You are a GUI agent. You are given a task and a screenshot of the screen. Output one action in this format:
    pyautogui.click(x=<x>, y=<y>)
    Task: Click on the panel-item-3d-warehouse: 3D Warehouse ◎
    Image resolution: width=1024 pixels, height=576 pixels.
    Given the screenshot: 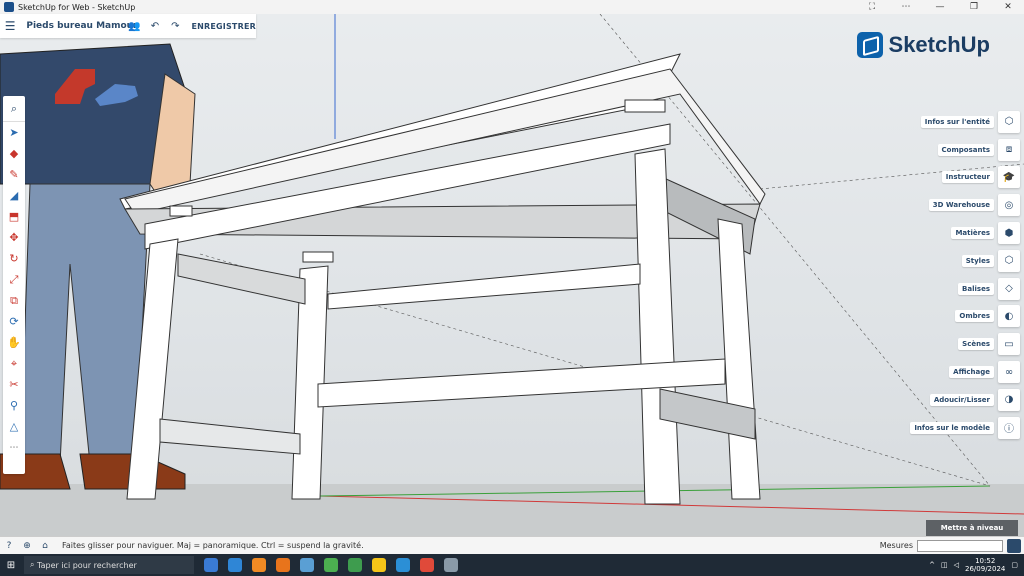 What is the action you would take?
    pyautogui.click(x=965, y=205)
    